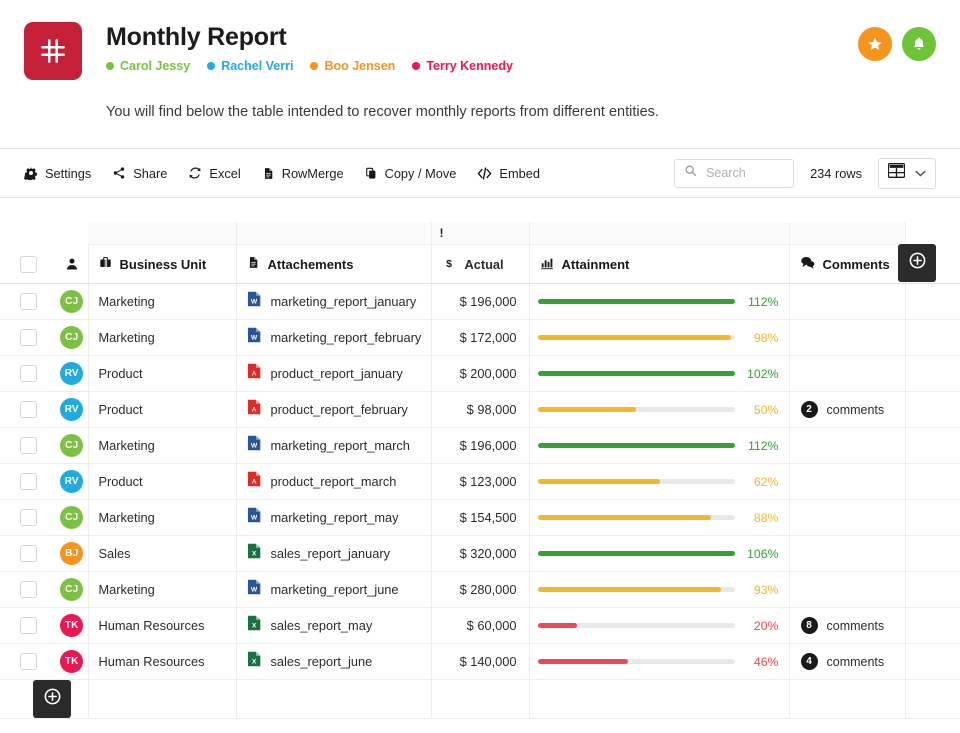 The image size is (960, 733). What do you see at coordinates (334, 374) in the screenshot?
I see `cell-attachement: Aproduct_report_january` at bounding box center [334, 374].